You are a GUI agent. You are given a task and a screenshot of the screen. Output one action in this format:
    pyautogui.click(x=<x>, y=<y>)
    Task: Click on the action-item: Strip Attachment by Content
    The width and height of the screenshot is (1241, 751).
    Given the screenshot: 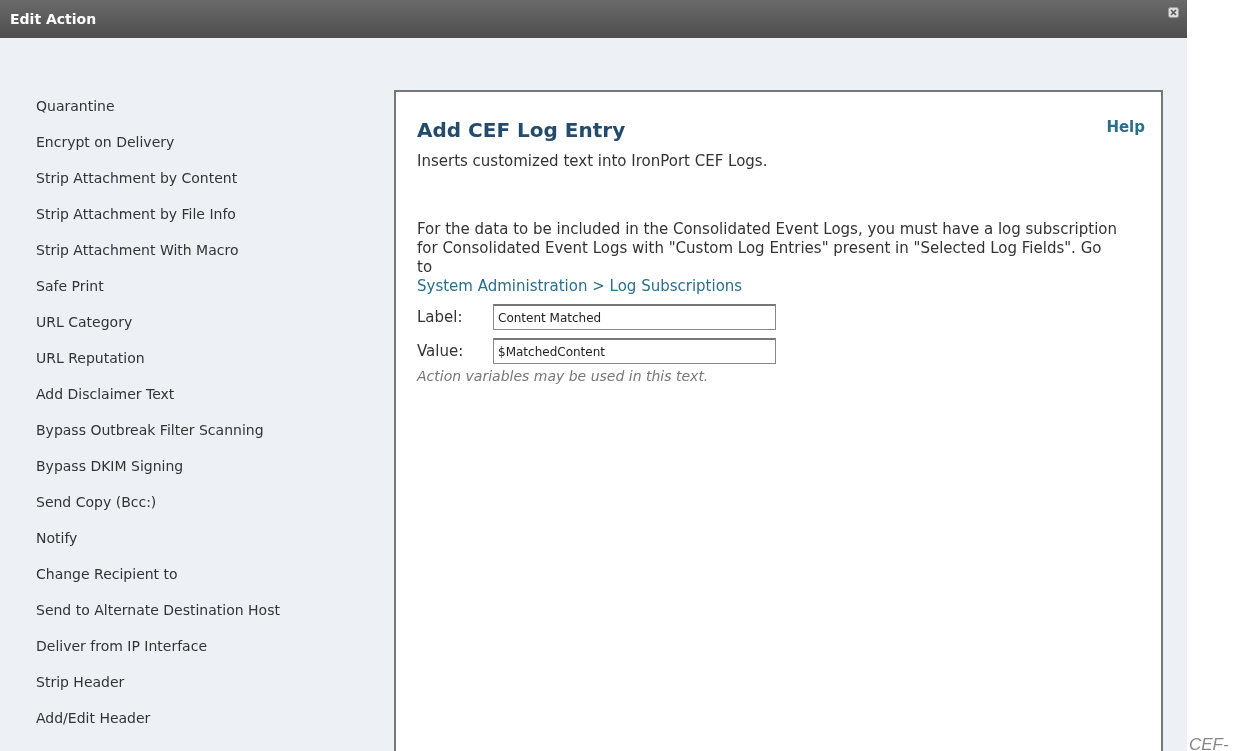 What is the action you would take?
    pyautogui.click(x=206, y=187)
    